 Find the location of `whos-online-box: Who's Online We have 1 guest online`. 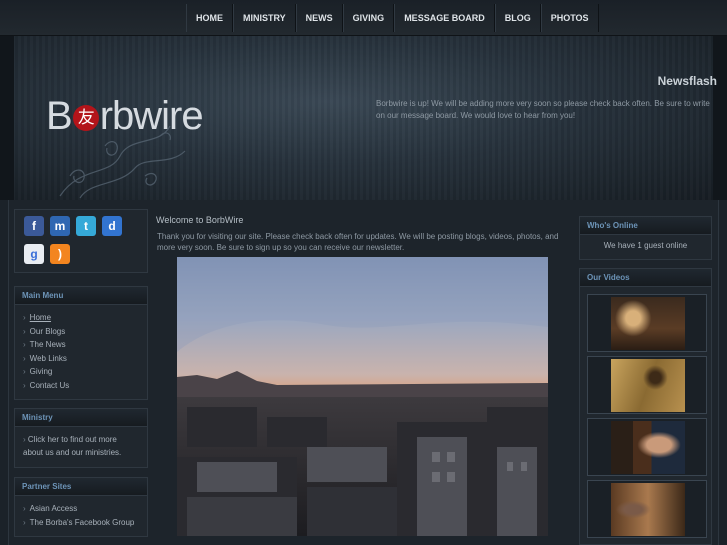

whos-online-box: Who's Online We have 1 guest online is located at coordinates (645, 238).